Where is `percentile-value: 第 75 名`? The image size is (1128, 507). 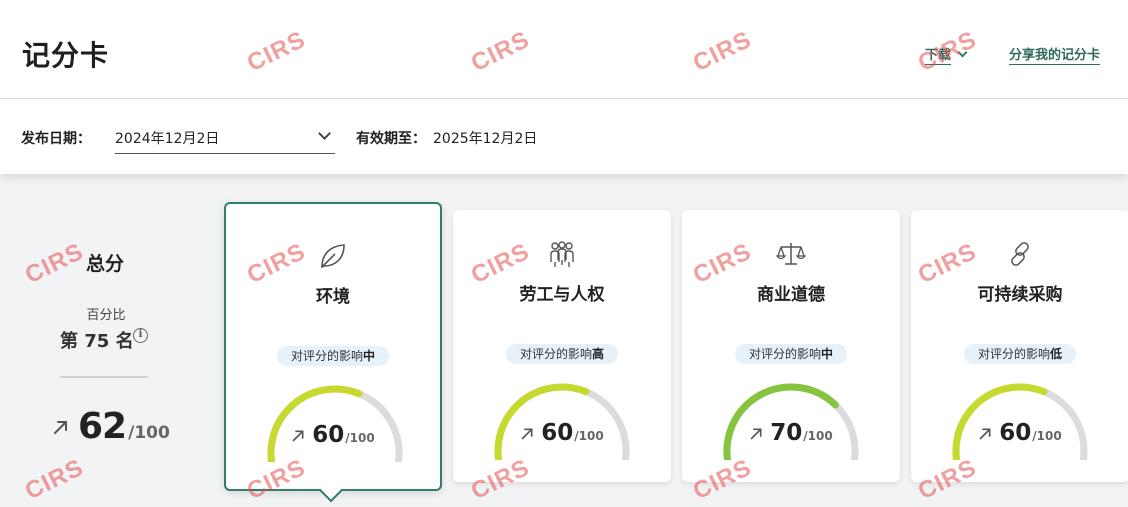 percentile-value: 第 75 名 is located at coordinates (97, 341).